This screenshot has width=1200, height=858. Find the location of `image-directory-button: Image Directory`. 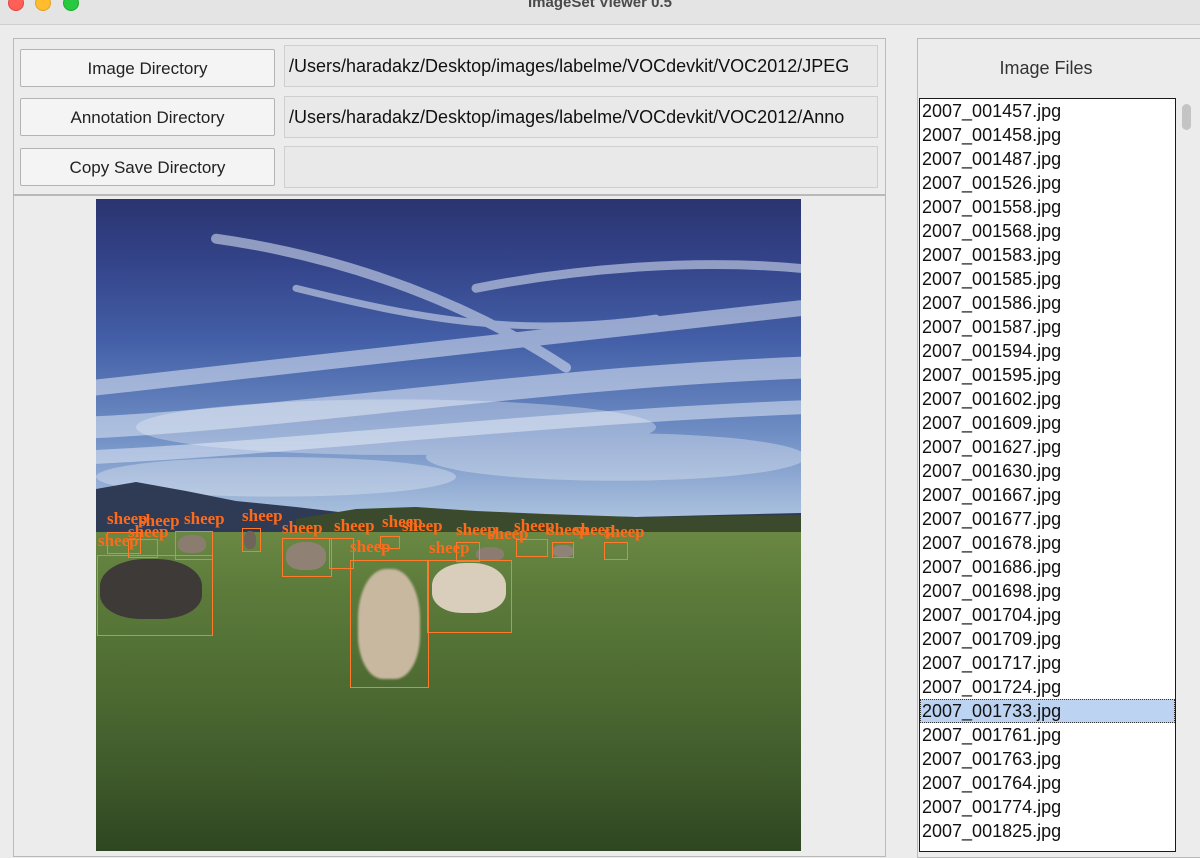

image-directory-button: Image Directory is located at coordinates (147, 68).